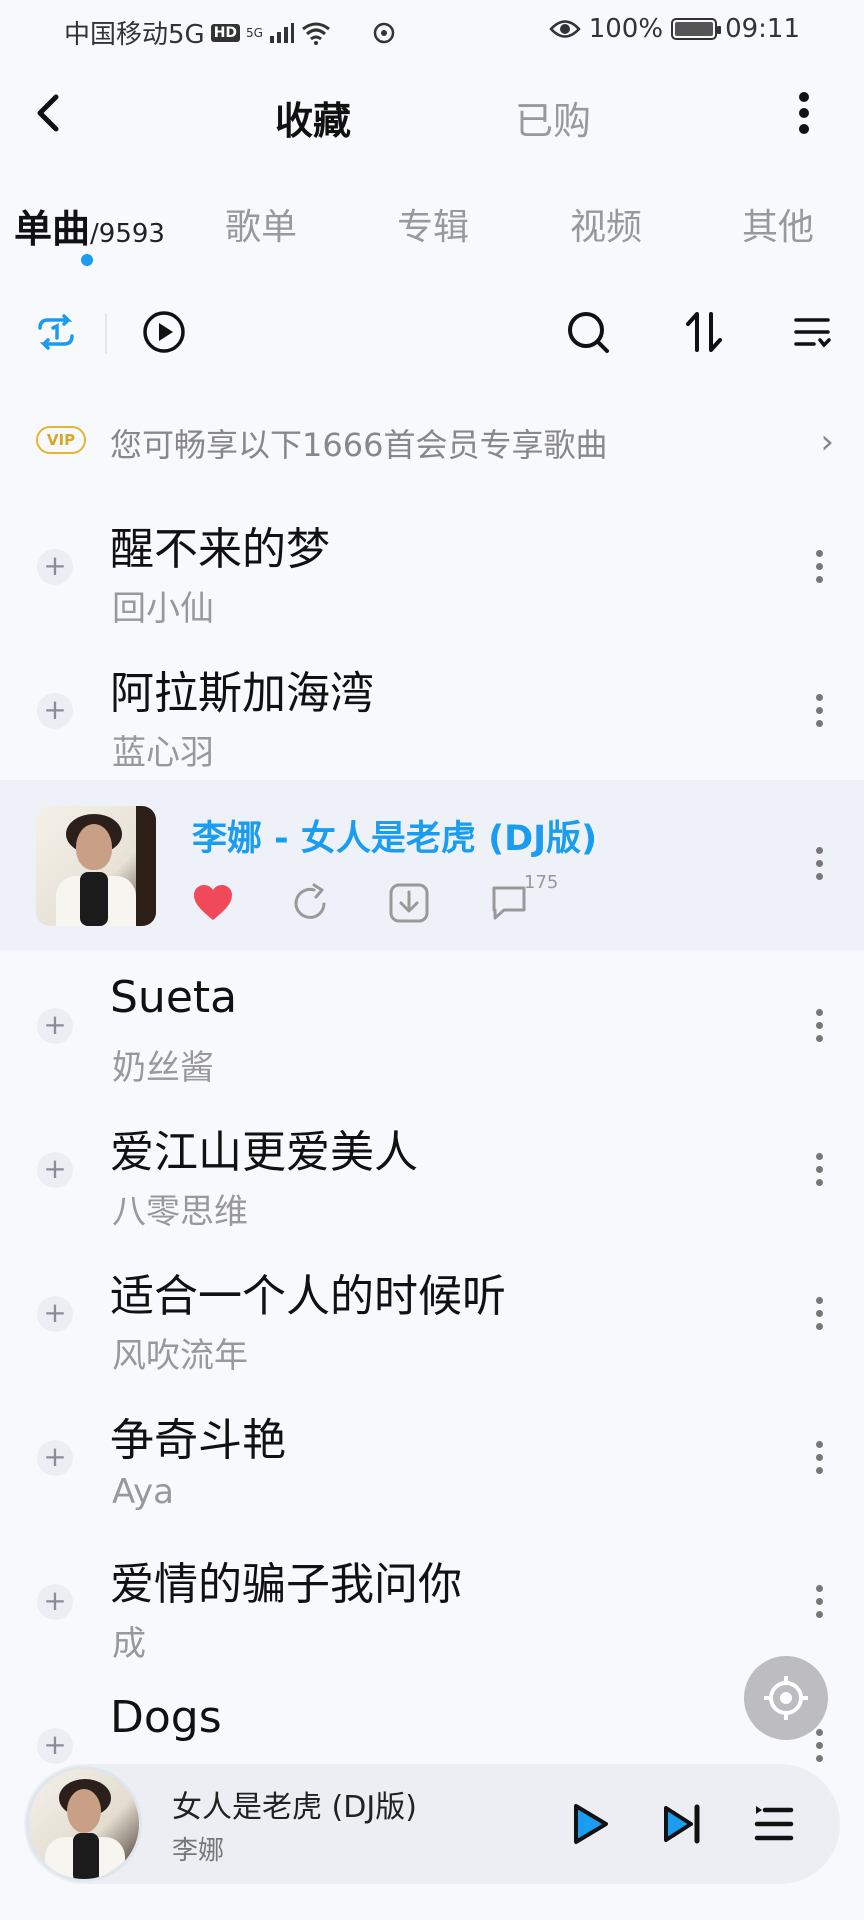 The image size is (864, 1920). What do you see at coordinates (553, 117) in the screenshot?
I see `tab-purchased: 已购` at bounding box center [553, 117].